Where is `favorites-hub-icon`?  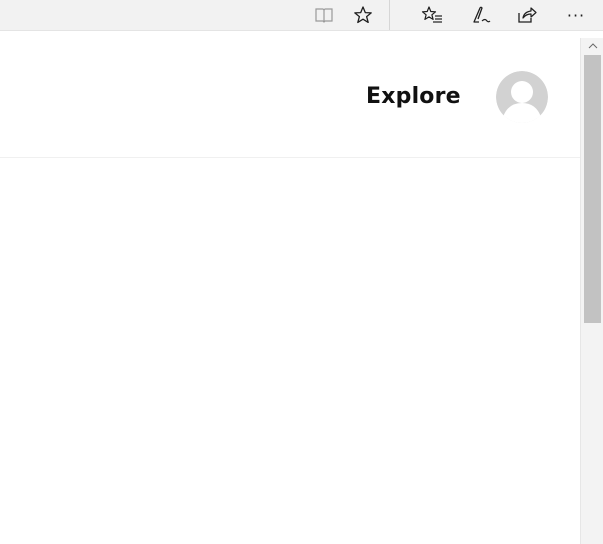 favorites-hub-icon is located at coordinates (432, 15).